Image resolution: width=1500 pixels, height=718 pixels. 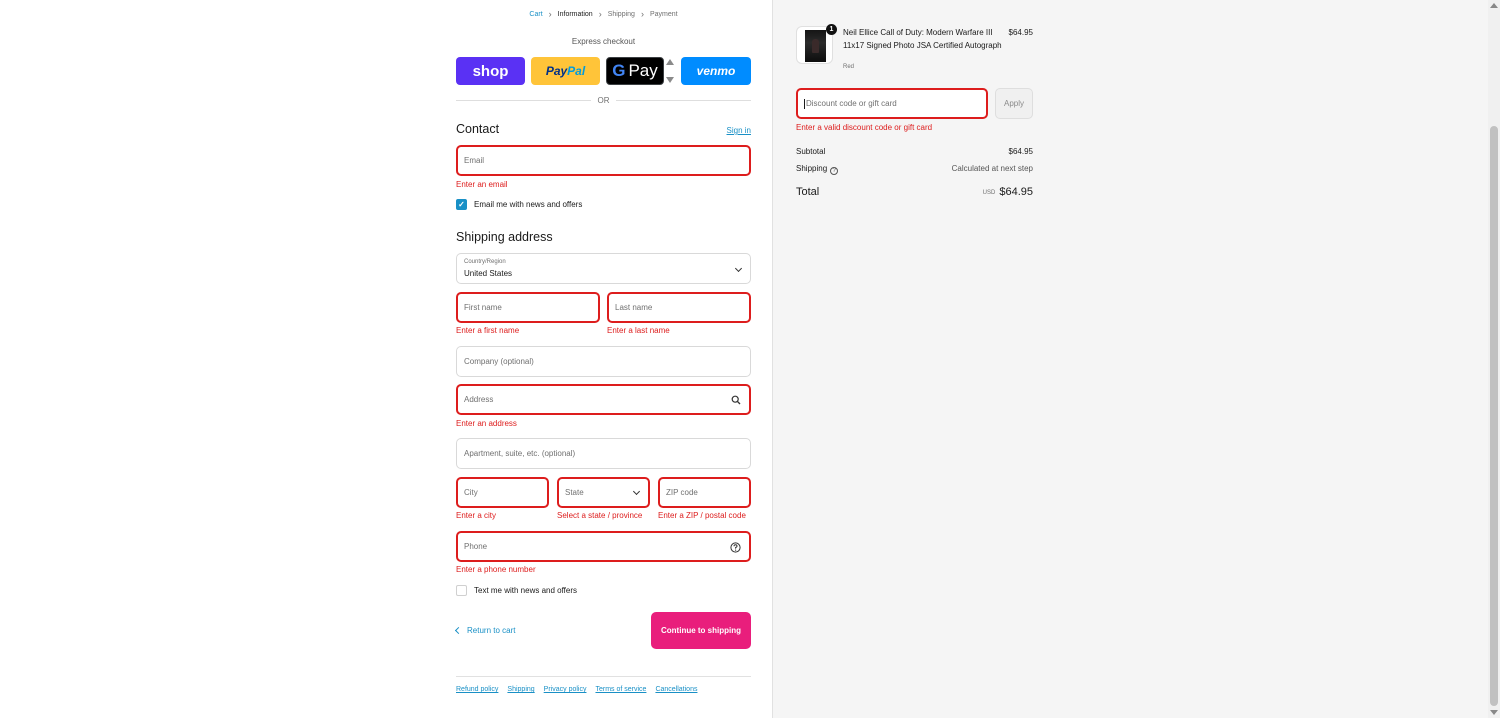 I want to click on first-name-field: First name, so click(x=528, y=307).